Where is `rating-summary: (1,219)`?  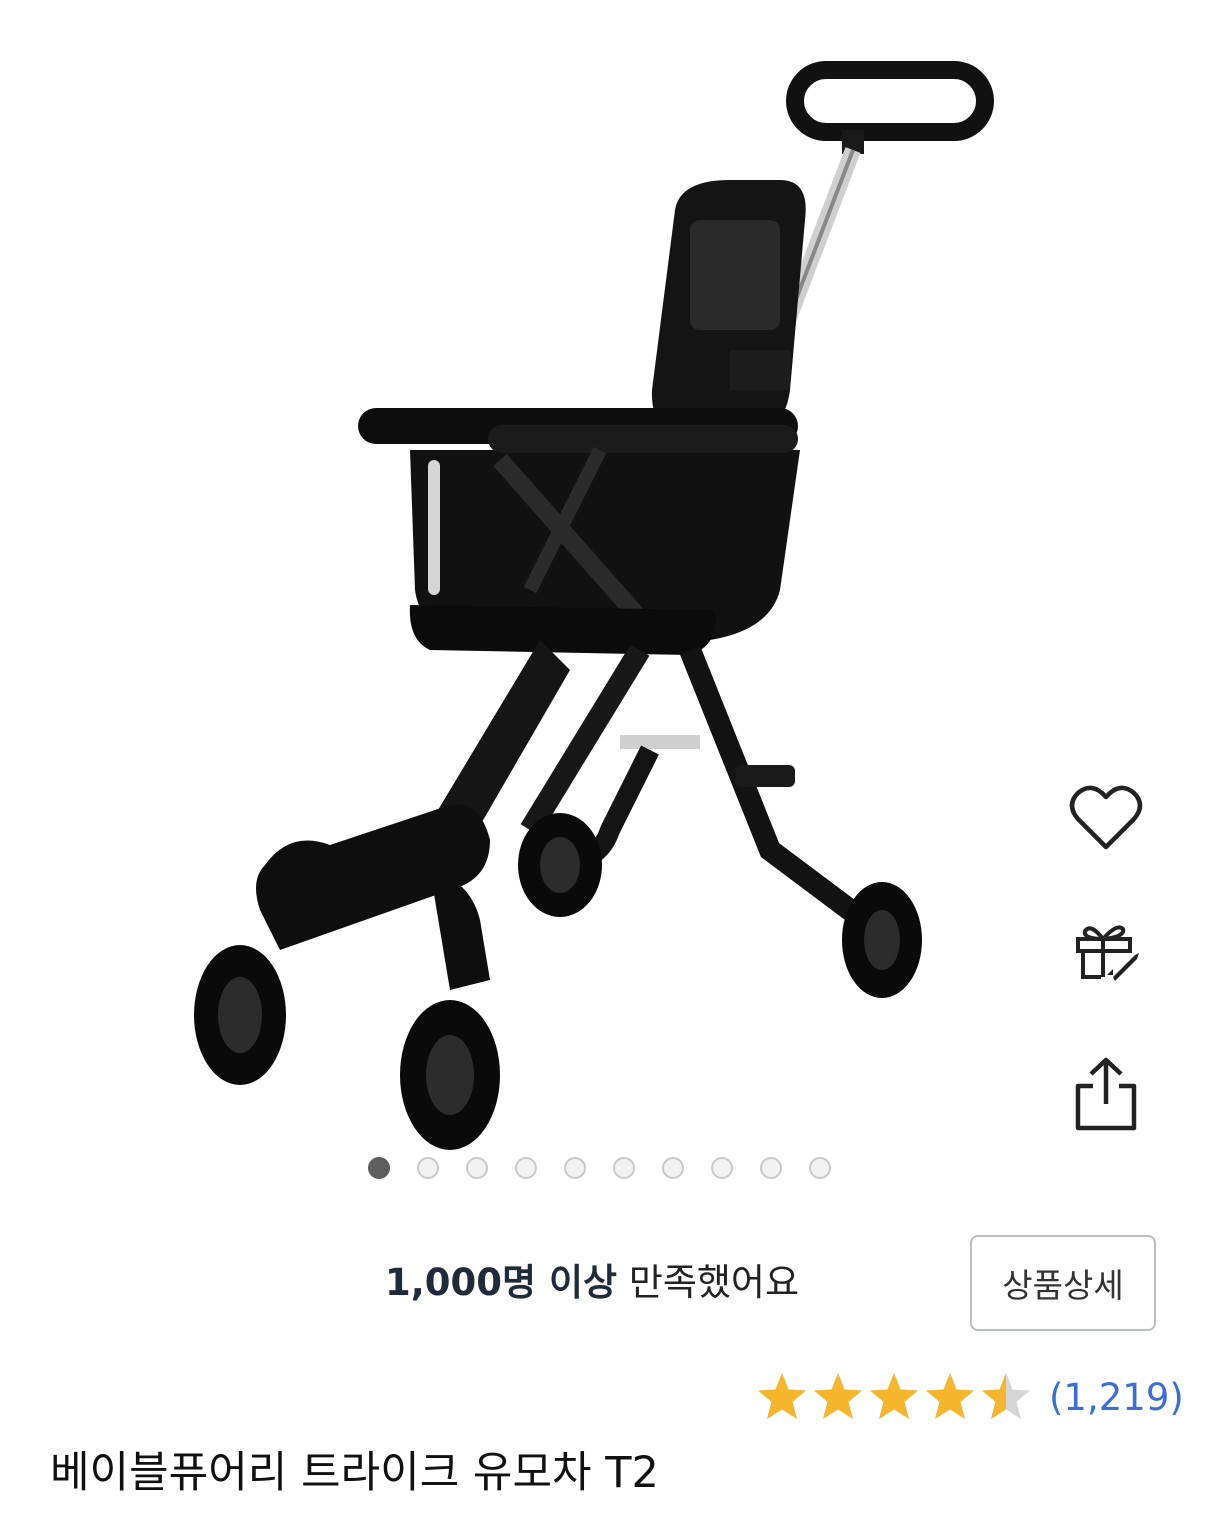 rating-summary: (1,219) is located at coordinates (969, 1397).